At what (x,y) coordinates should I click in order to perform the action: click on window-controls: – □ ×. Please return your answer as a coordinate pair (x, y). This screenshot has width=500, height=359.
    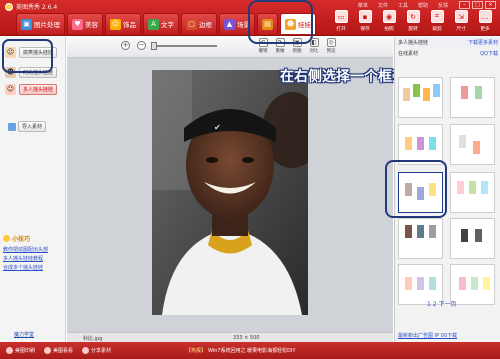
    Looking at the image, I should click on (477, 5).